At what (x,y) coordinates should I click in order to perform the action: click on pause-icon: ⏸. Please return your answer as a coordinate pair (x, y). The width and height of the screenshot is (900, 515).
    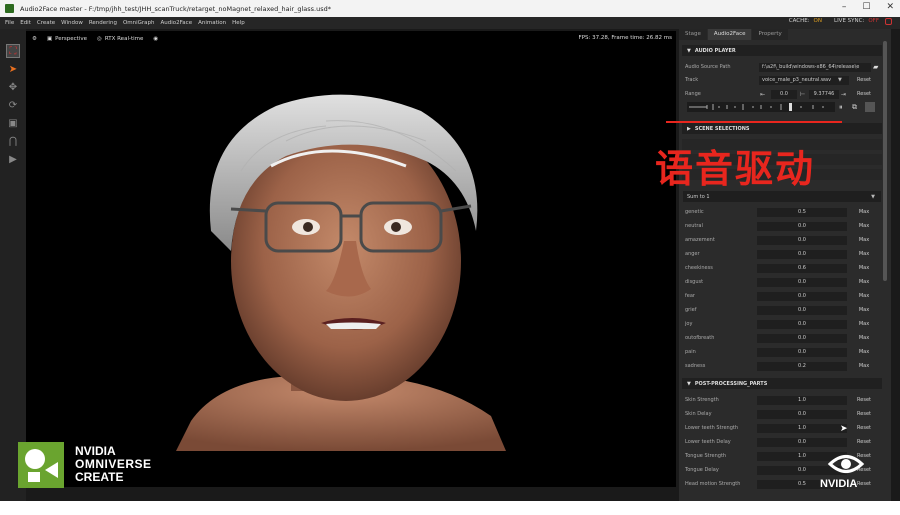
    Looking at the image, I should click on (841, 107).